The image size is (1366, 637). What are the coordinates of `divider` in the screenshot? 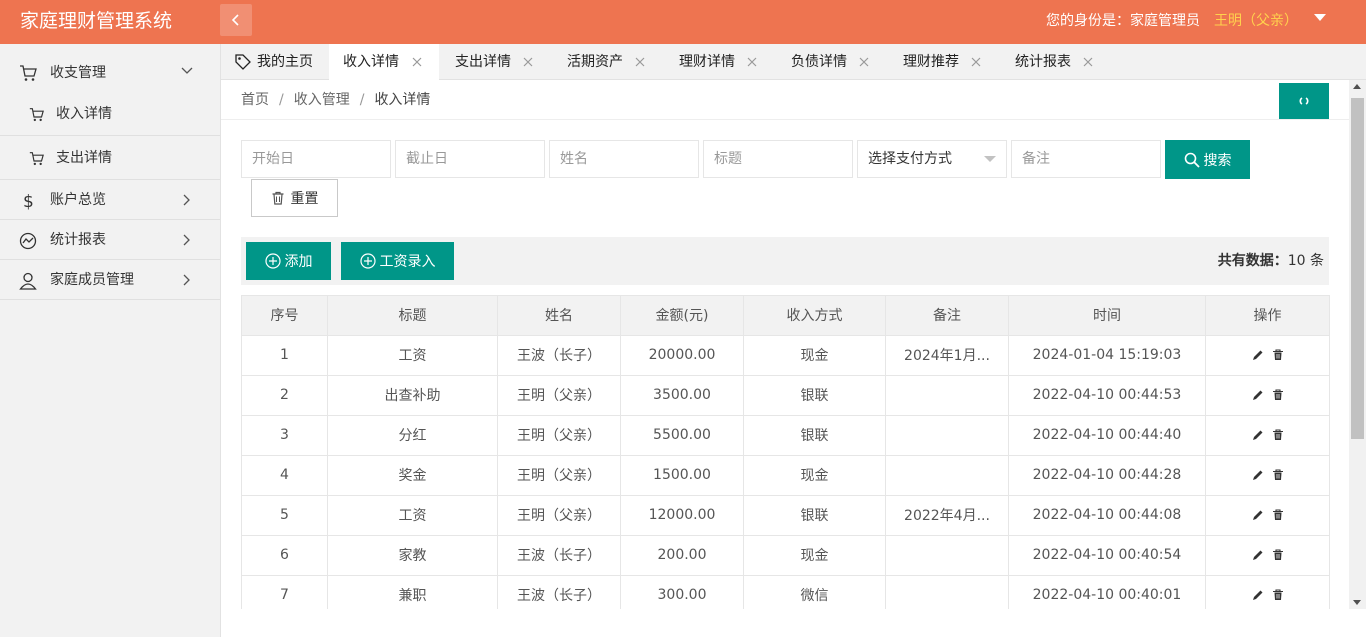 It's located at (785, 119).